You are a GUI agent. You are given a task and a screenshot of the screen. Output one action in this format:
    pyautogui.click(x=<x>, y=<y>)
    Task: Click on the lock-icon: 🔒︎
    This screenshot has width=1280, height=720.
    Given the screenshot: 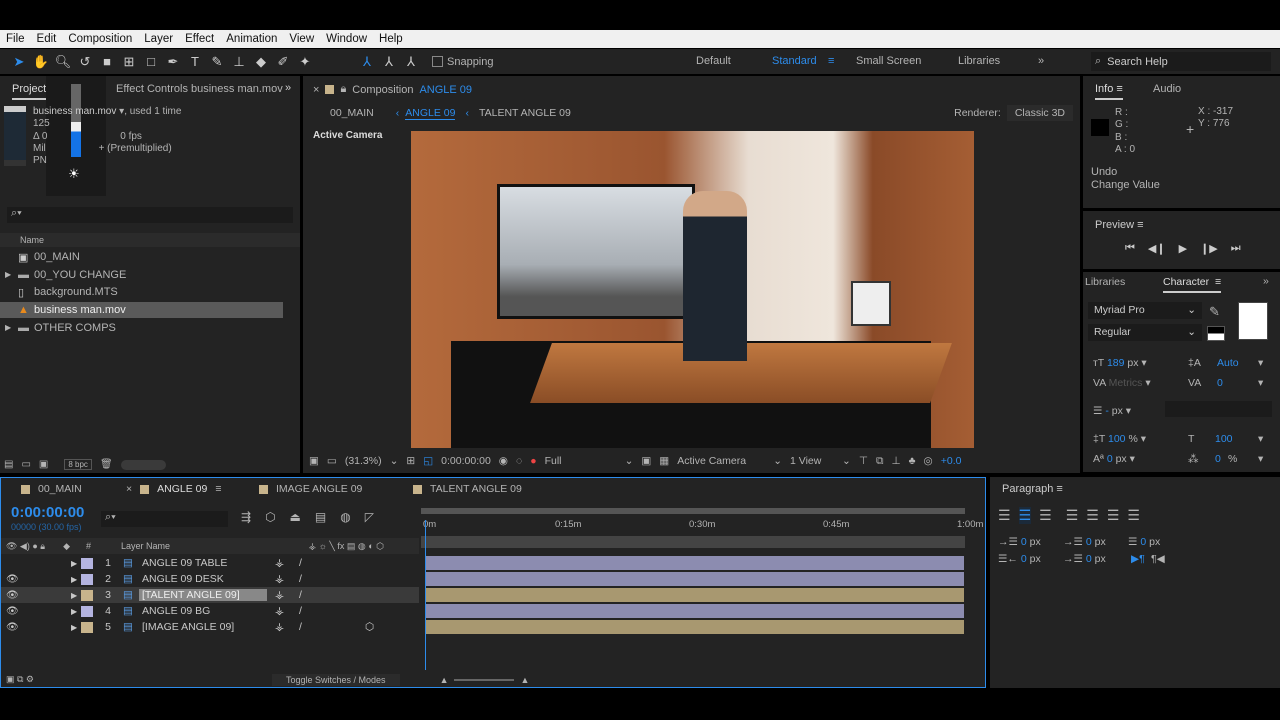 What is the action you would take?
    pyautogui.click(x=343, y=89)
    